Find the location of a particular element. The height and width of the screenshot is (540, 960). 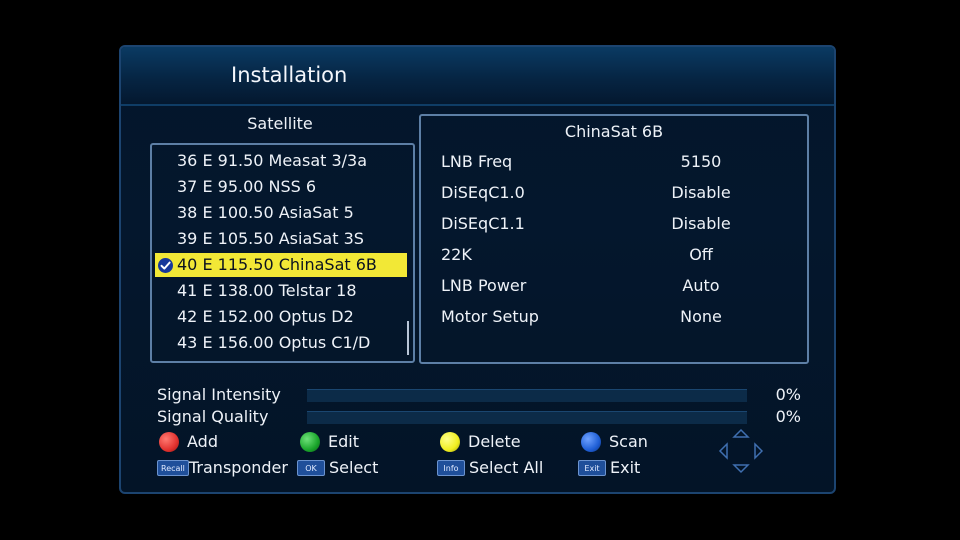

signal-intensity-value: 0% is located at coordinates (788, 394).